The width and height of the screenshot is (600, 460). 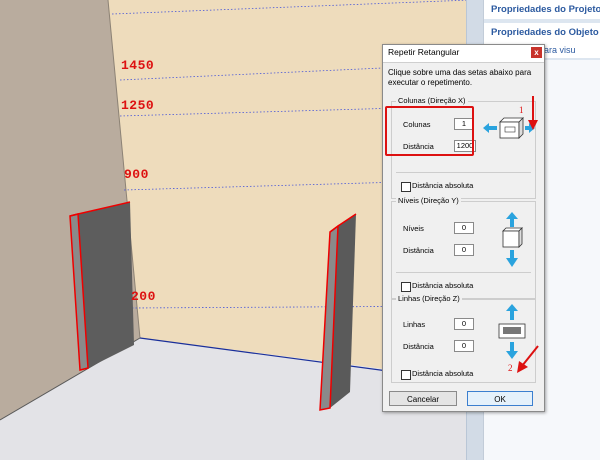 What do you see at coordinates (443, 285) in the screenshot?
I see `levels-absolute-label: Distância absoluta` at bounding box center [443, 285].